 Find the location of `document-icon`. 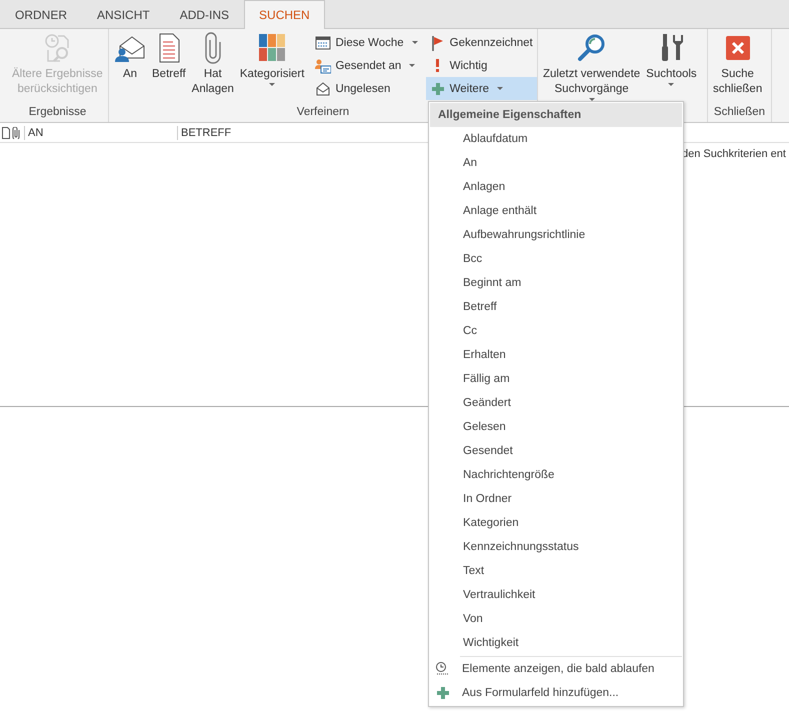

document-icon is located at coordinates (6, 132).